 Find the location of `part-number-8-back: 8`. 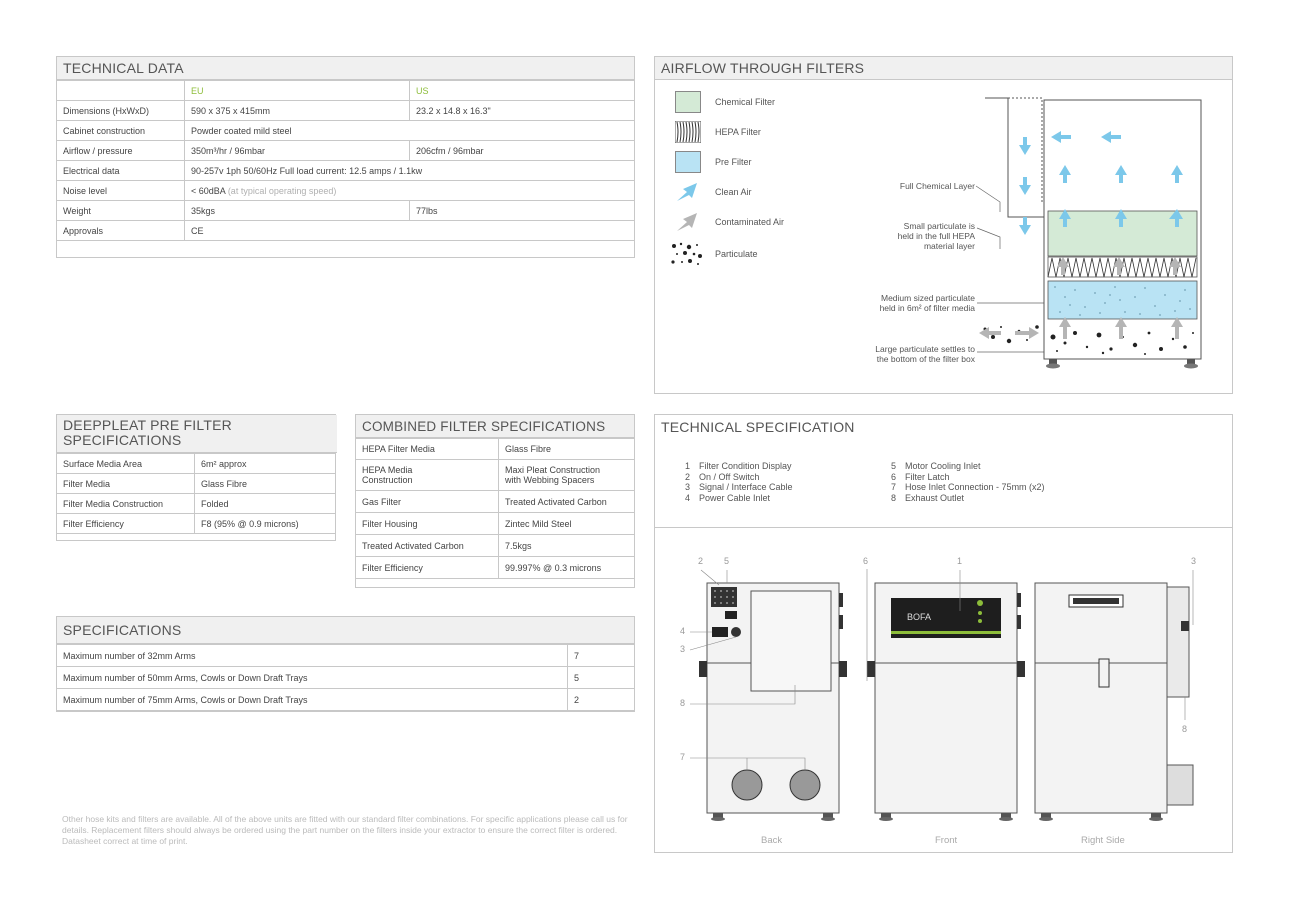

part-number-8-back: 8 is located at coordinates (683, 703).